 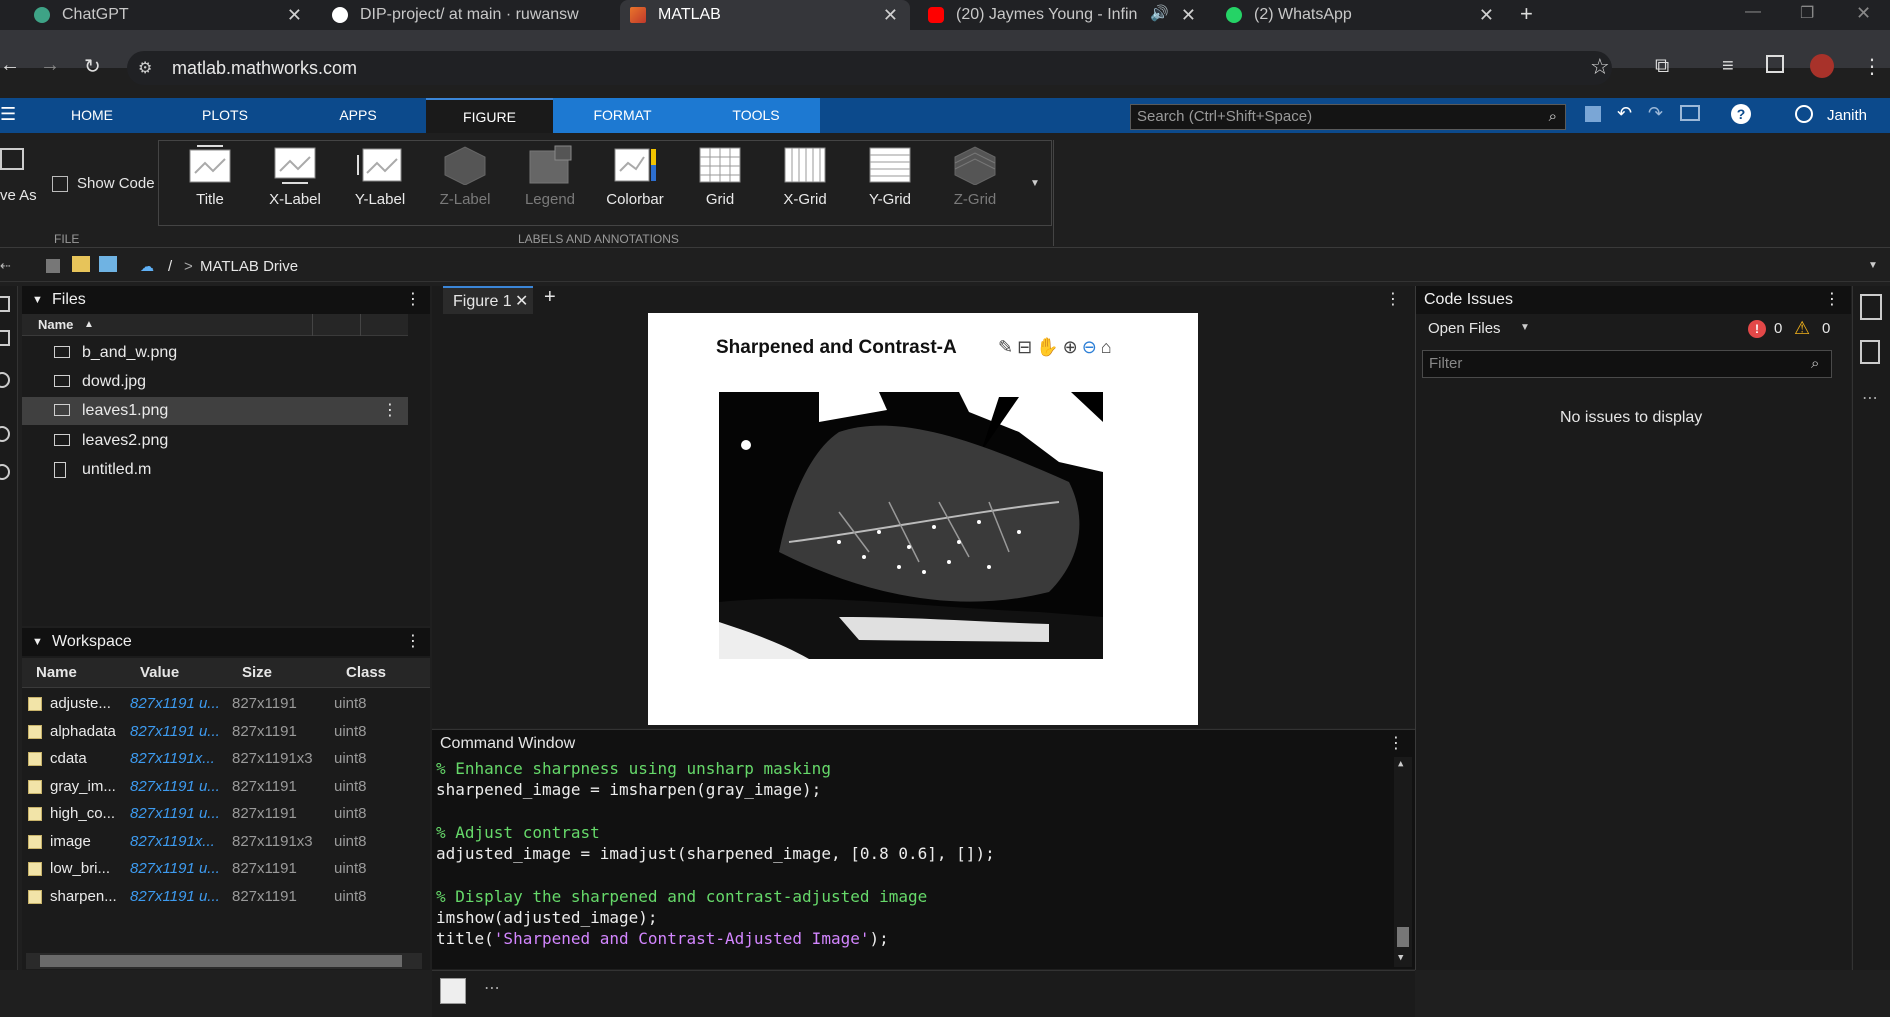 I want to click on workspace-row: sharpen... 827x1191 u... 827x1191 uint8, so click(x=225, y=896).